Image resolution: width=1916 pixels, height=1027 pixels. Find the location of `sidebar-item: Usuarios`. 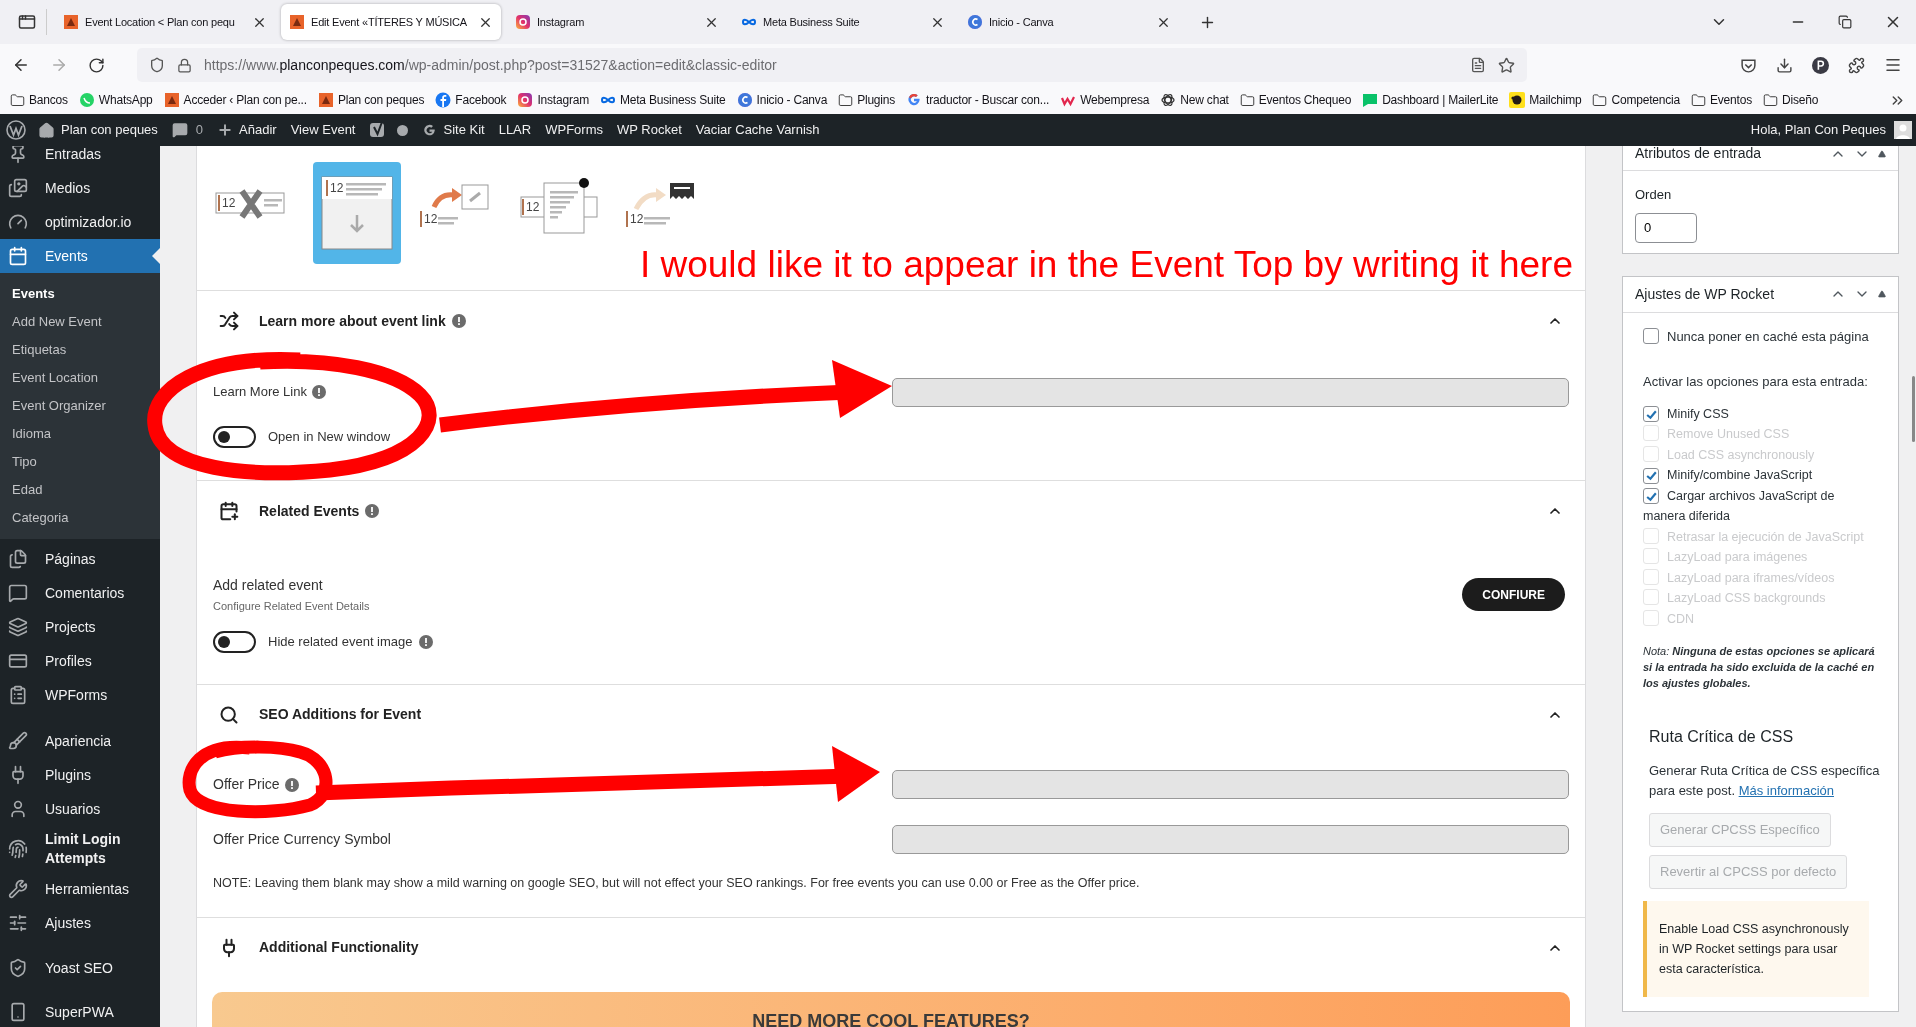

sidebar-item: Usuarios is located at coordinates (80, 809).